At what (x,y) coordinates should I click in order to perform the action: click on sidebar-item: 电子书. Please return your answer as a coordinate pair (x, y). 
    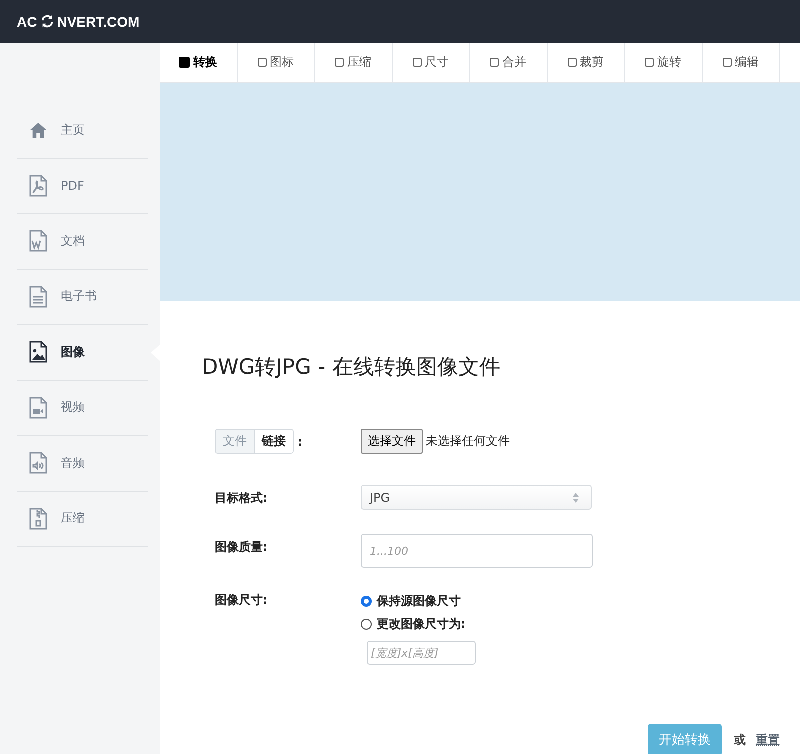
    Looking at the image, I should click on (82, 297).